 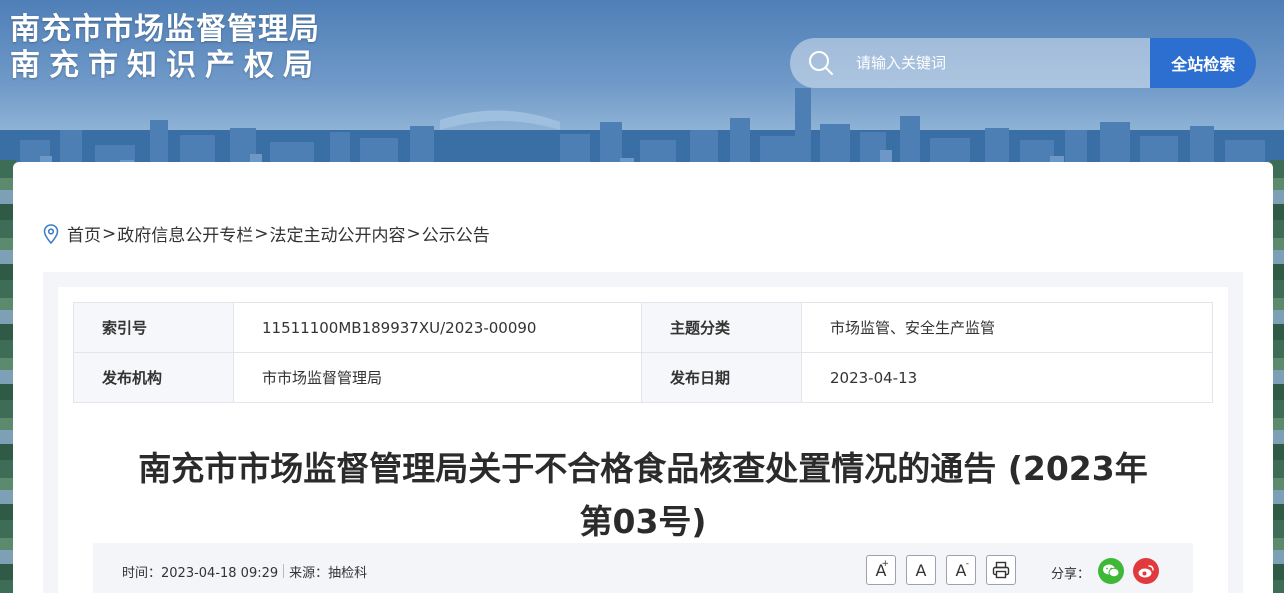 I want to click on minus-icon: -, so click(x=967, y=564).